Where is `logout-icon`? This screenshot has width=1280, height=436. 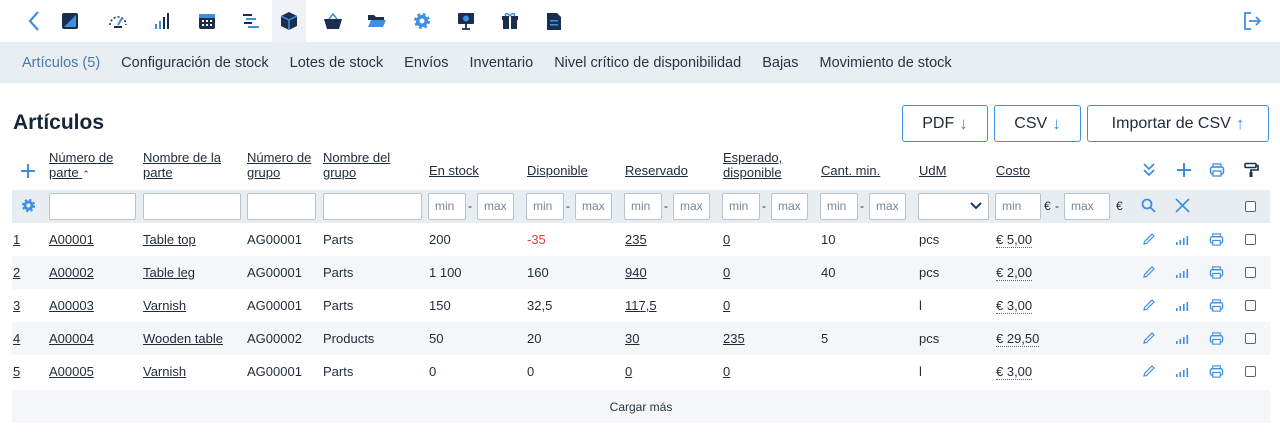 logout-icon is located at coordinates (1252, 21).